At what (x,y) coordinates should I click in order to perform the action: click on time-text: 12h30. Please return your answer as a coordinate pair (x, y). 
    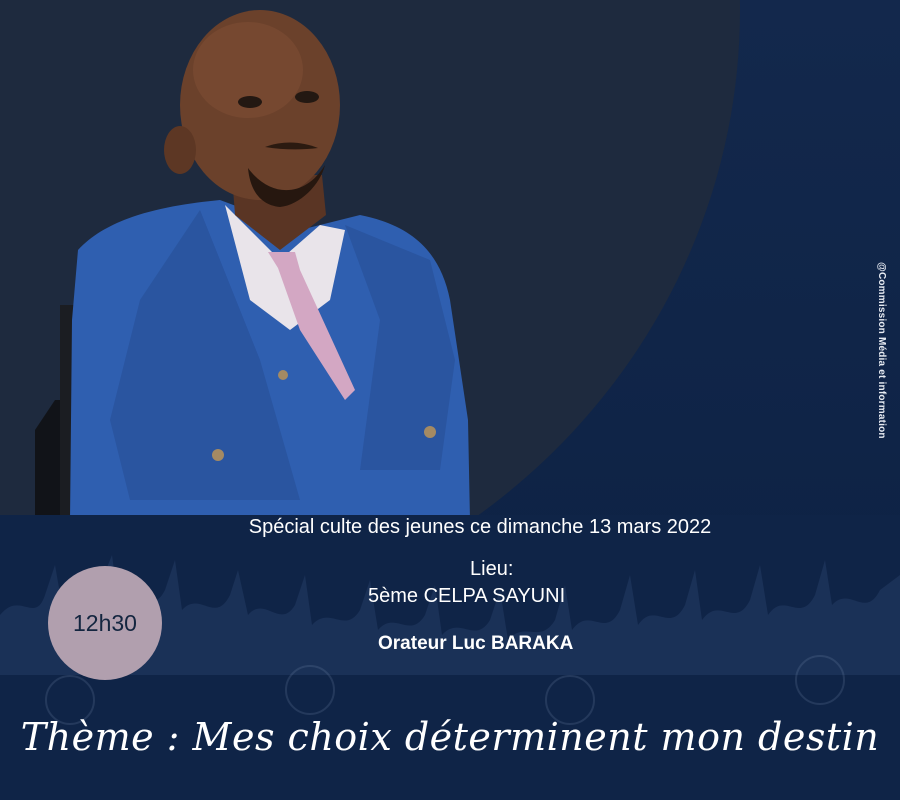
    Looking at the image, I should click on (105, 622).